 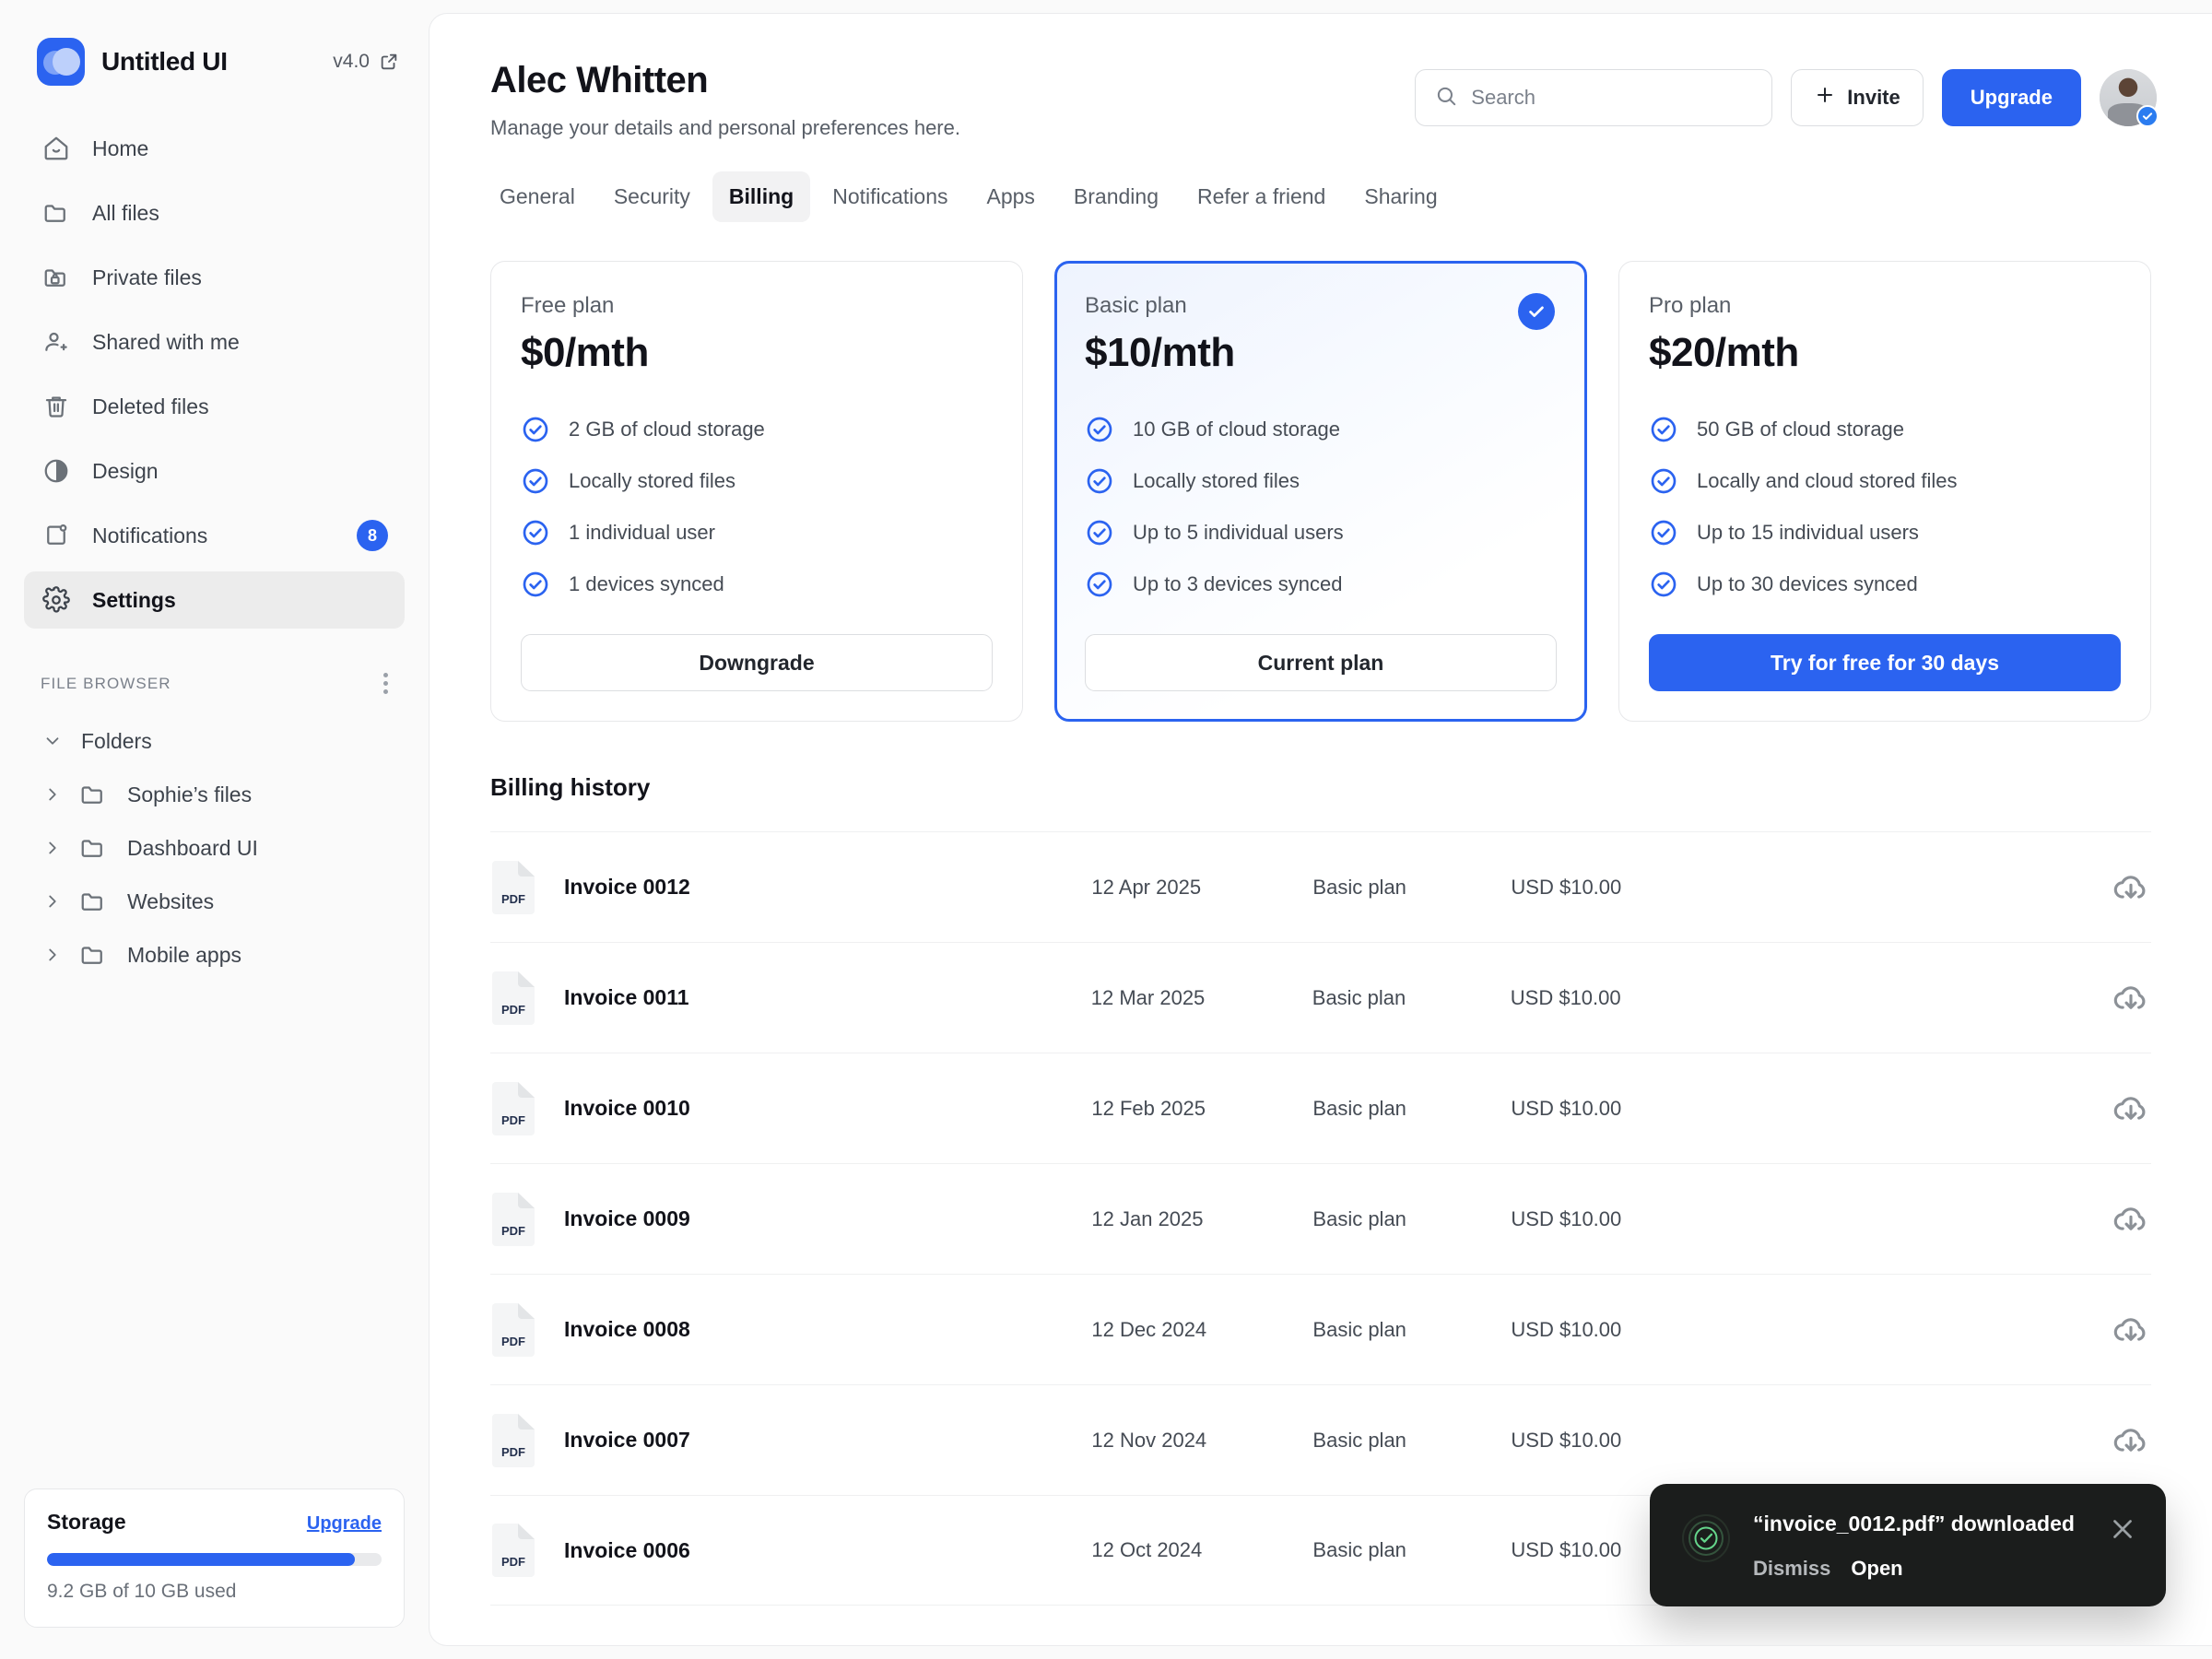 What do you see at coordinates (537, 196) in the screenshot?
I see `tab-general: General` at bounding box center [537, 196].